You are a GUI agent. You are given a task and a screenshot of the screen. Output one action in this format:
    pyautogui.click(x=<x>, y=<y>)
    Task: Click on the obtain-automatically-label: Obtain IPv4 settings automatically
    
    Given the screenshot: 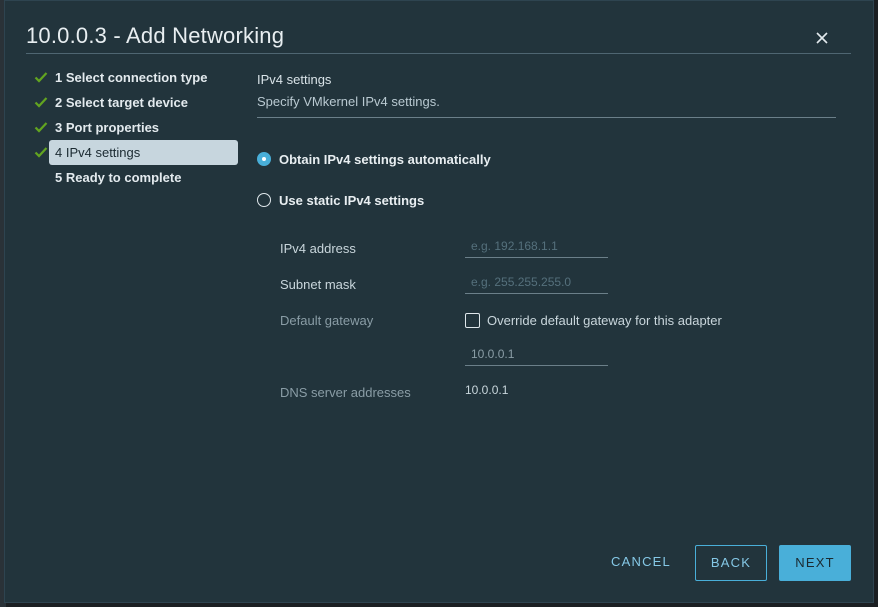 What is the action you would take?
    pyautogui.click(x=385, y=159)
    